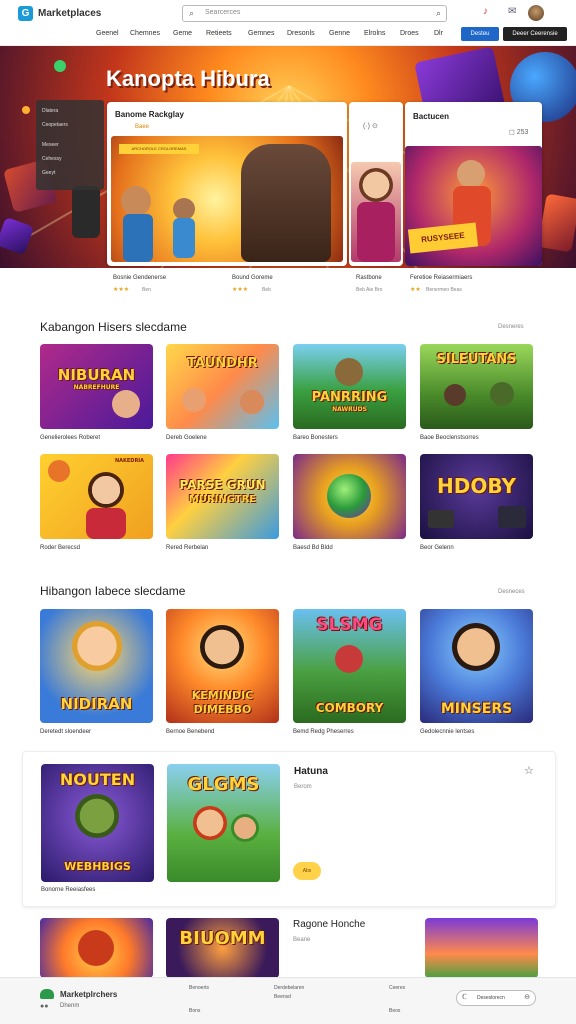 This screenshot has height=1024, width=576. What do you see at coordinates (289, 988) in the screenshot?
I see `footer-link: Derdebelaren` at bounding box center [289, 988].